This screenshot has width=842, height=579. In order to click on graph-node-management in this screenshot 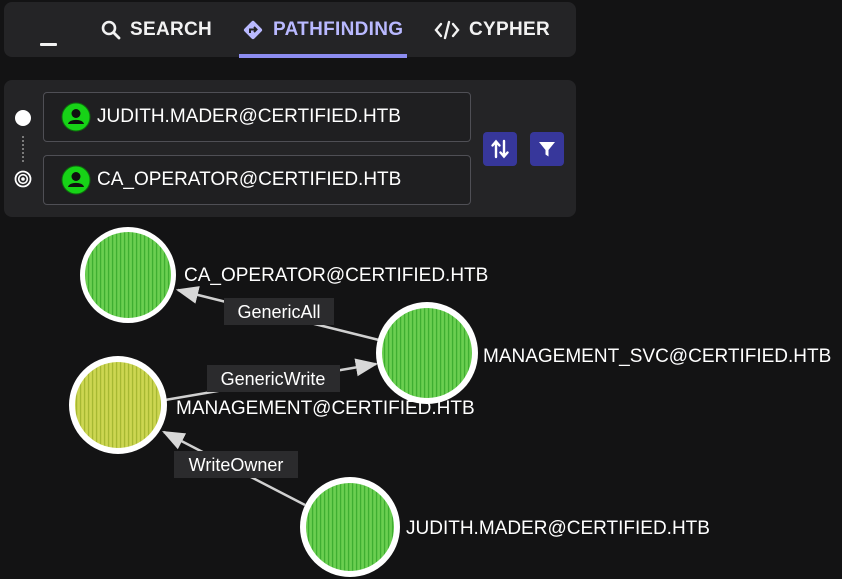, I will do `click(118, 405)`.